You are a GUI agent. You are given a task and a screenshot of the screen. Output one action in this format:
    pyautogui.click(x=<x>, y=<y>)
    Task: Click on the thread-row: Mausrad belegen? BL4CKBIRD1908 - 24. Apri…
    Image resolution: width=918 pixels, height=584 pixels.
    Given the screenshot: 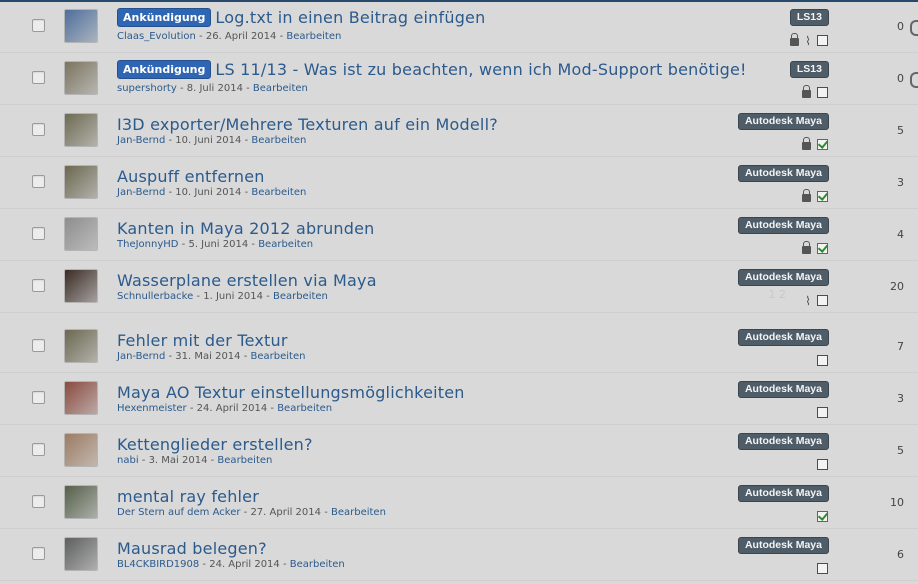 What is the action you would take?
    pyautogui.click(x=459, y=554)
    